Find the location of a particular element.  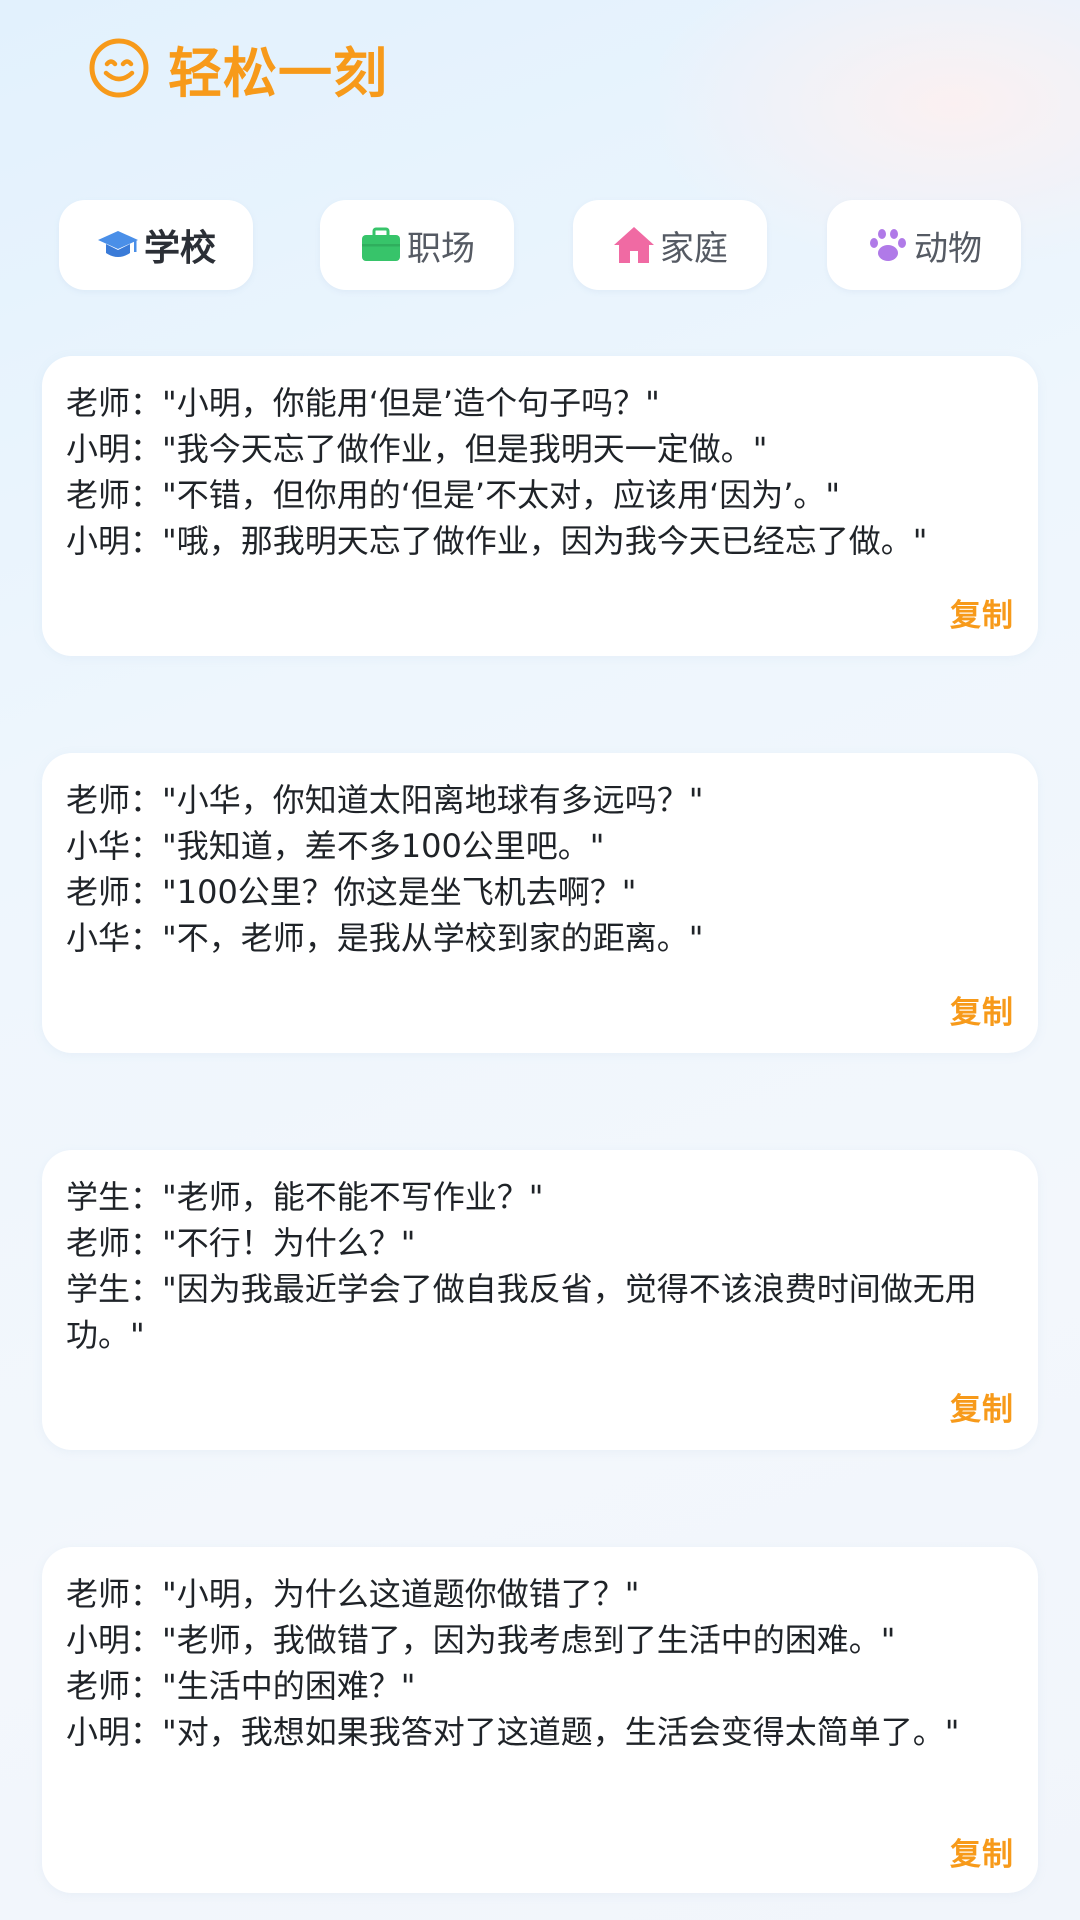

joke-line: 老师："不错，但你用的‘但是’不太对，应该用‘因为’。" is located at coordinates (453, 495).